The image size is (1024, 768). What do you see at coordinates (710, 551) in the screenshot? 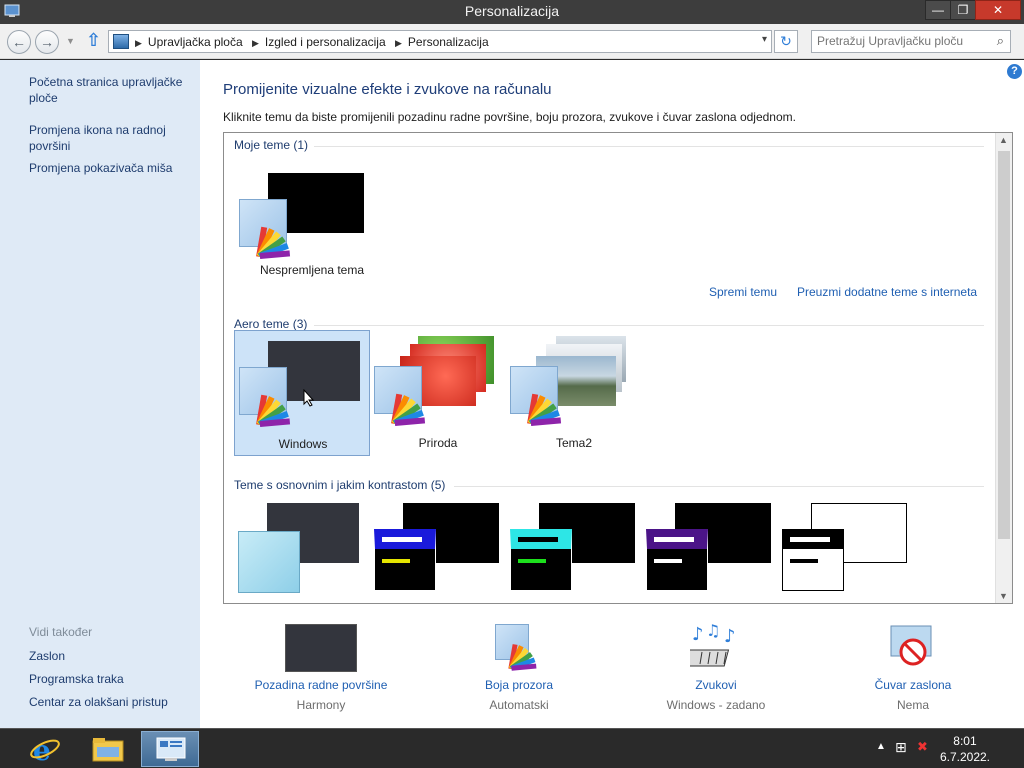
I see `theme-tile-hc3` at bounding box center [710, 551].